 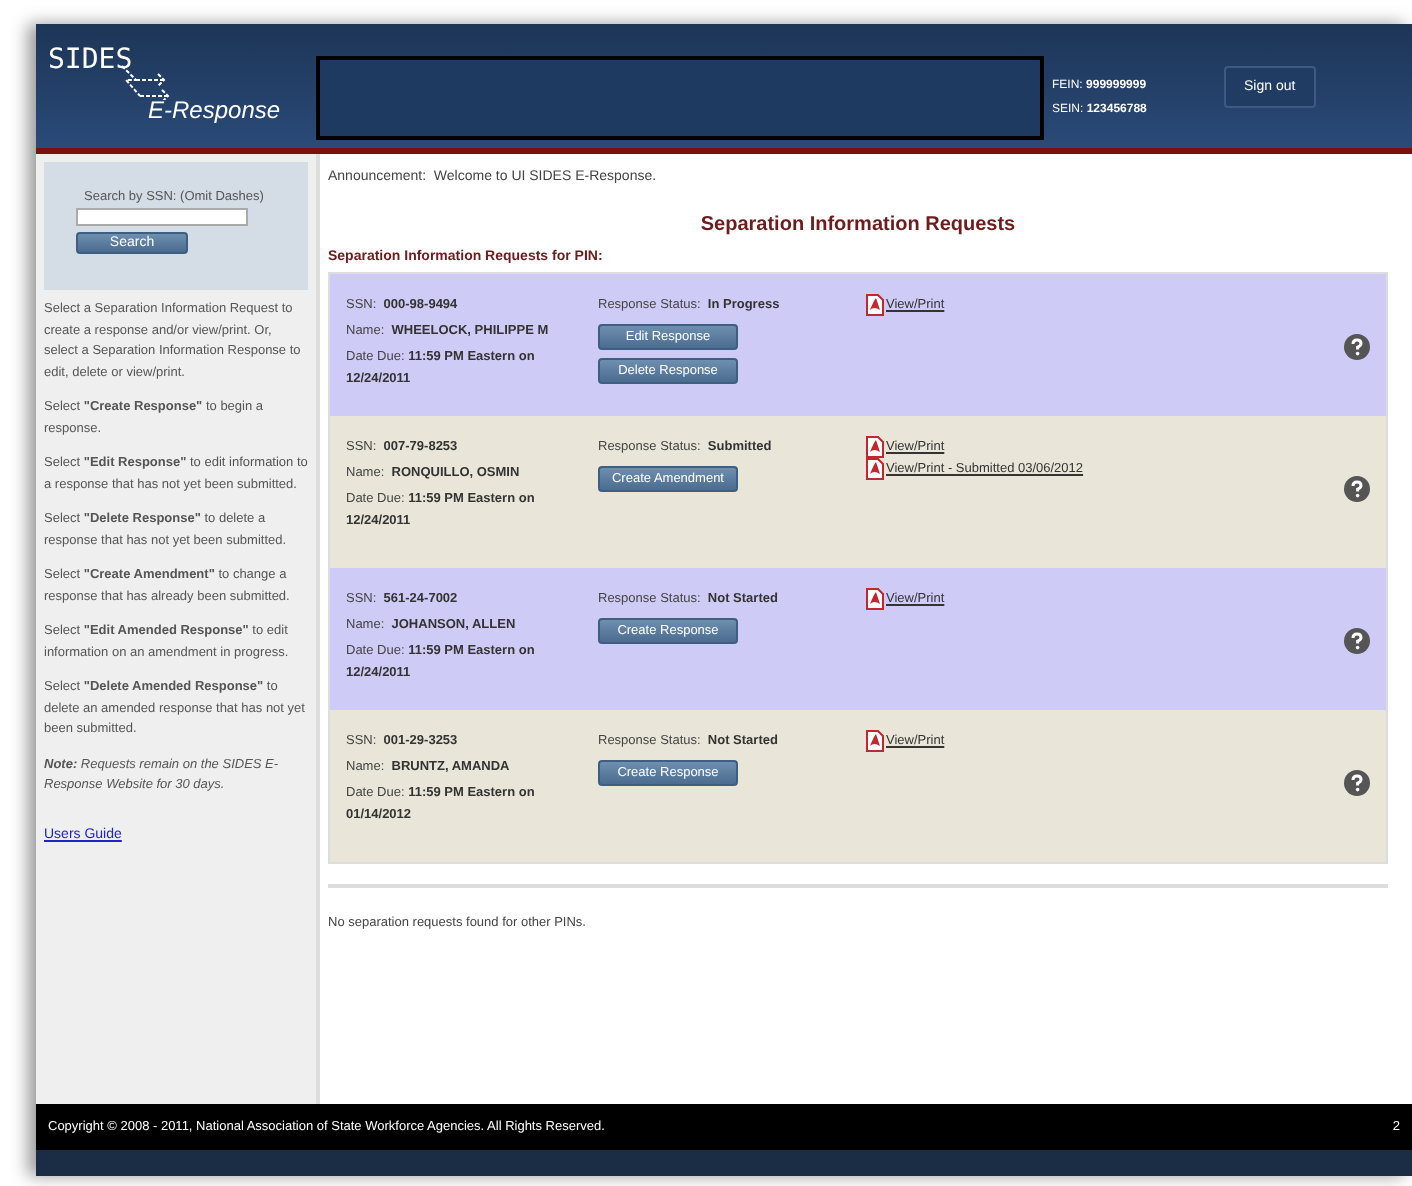 I want to click on ssn-search-field, so click(x=162, y=217).